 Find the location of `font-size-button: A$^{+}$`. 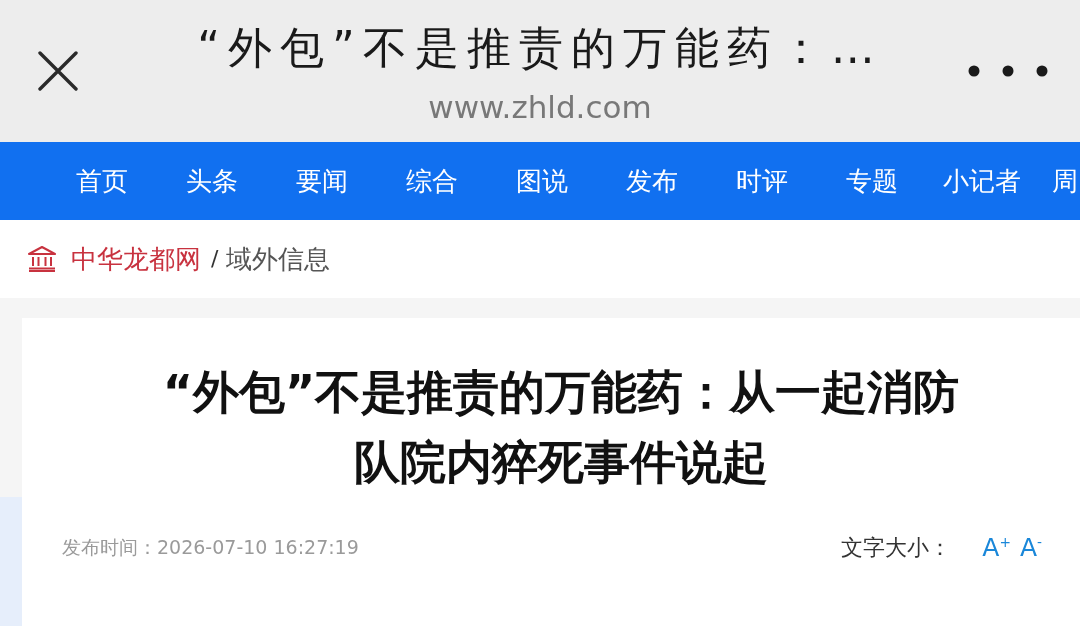

font-size-button: A$^{+}$ is located at coordinates (996, 548).